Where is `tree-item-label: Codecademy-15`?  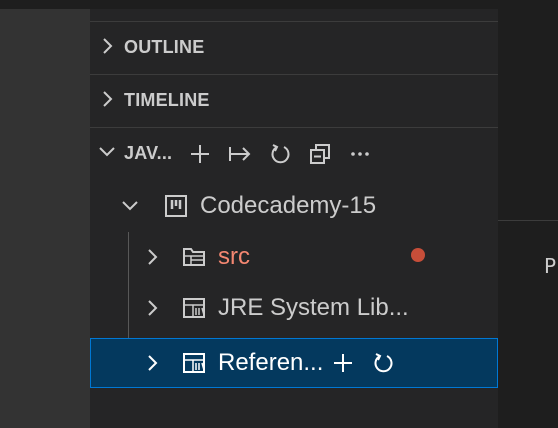 tree-item-label: Codecademy-15 is located at coordinates (288, 205).